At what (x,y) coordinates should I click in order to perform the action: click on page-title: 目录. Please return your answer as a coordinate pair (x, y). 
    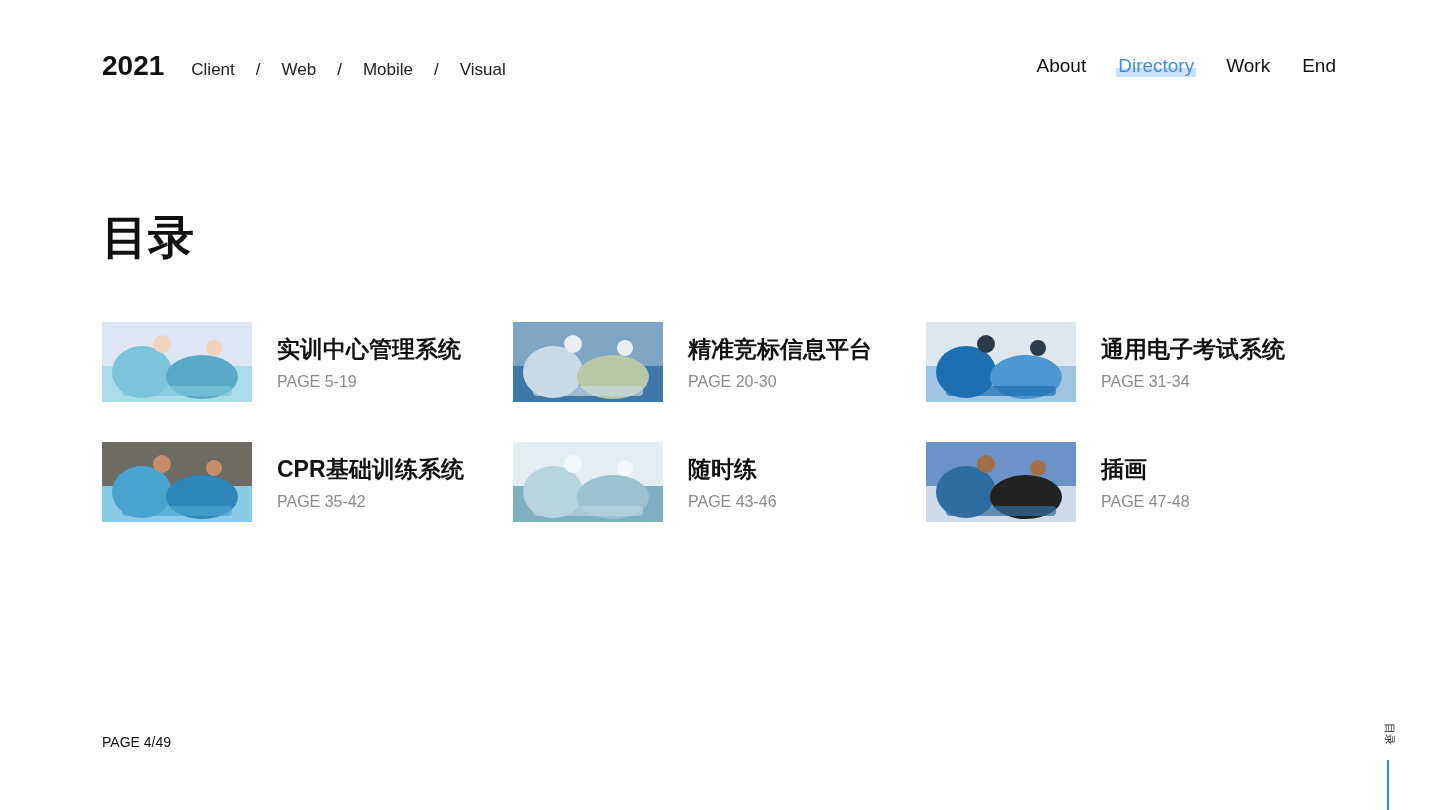
    Looking at the image, I should click on (148, 237).